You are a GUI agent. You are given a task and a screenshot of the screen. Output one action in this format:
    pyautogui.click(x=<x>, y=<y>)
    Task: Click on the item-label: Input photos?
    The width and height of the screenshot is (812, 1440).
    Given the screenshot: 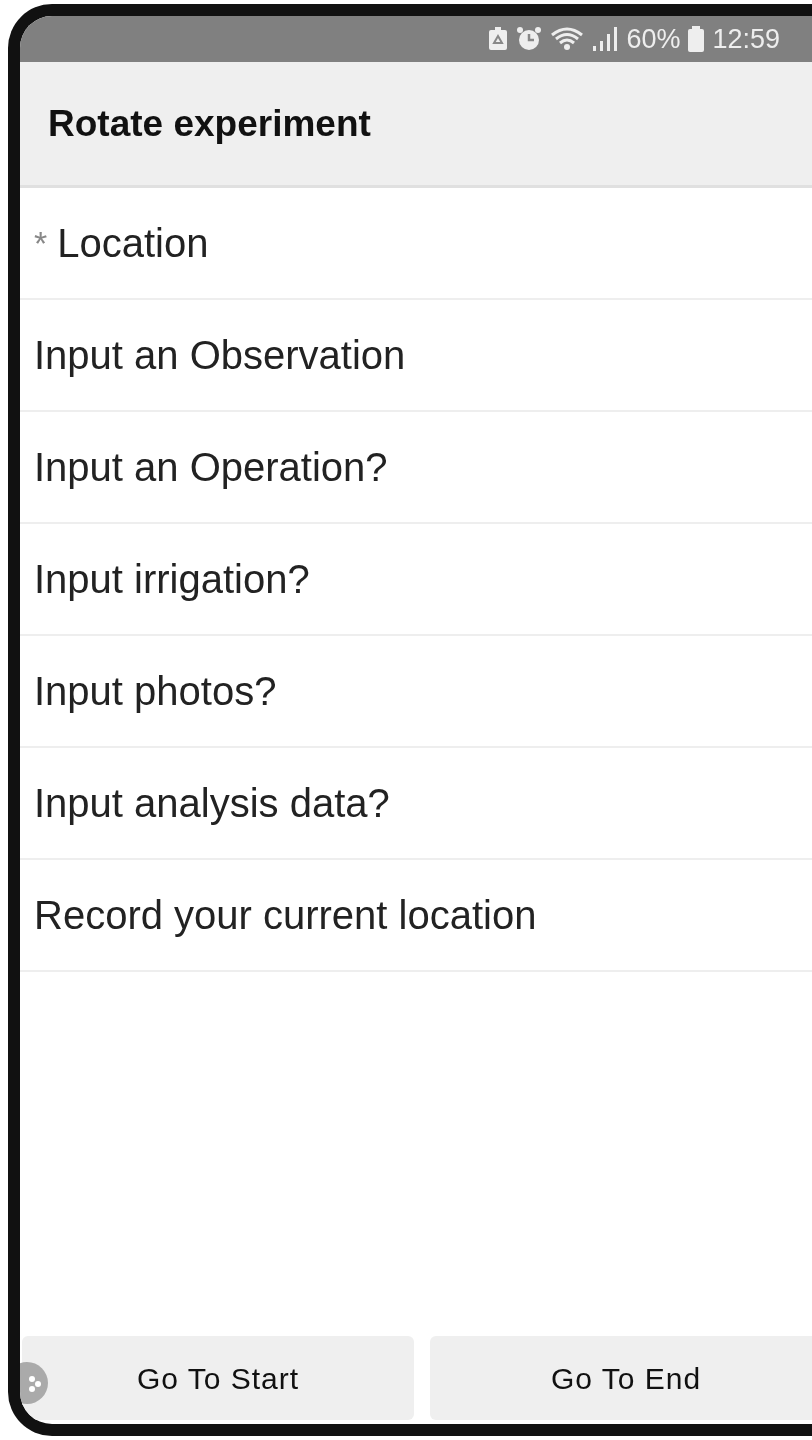 What is the action you would take?
    pyautogui.click(x=155, y=691)
    